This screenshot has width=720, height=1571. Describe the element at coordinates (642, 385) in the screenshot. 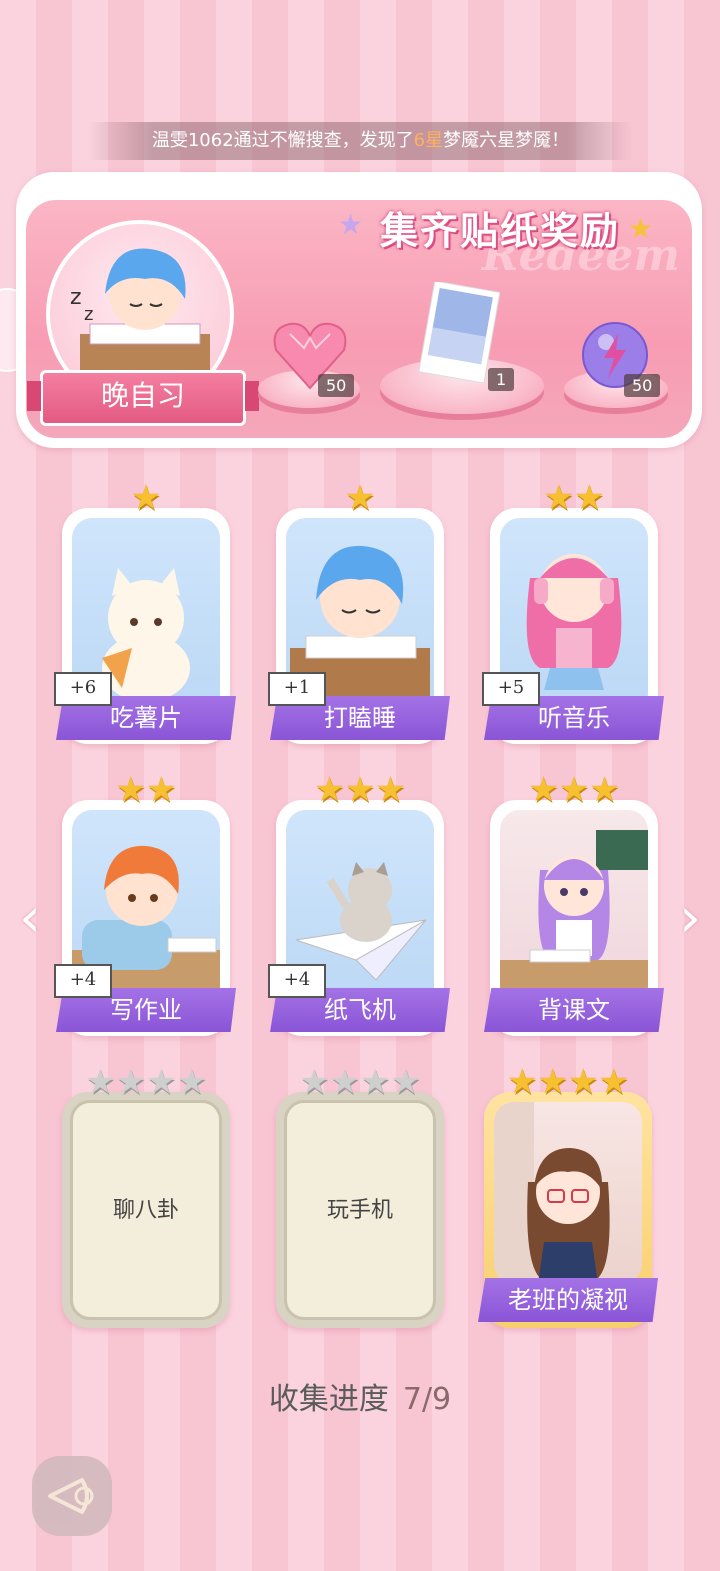

I see `lightning-orb-count: 50` at that location.